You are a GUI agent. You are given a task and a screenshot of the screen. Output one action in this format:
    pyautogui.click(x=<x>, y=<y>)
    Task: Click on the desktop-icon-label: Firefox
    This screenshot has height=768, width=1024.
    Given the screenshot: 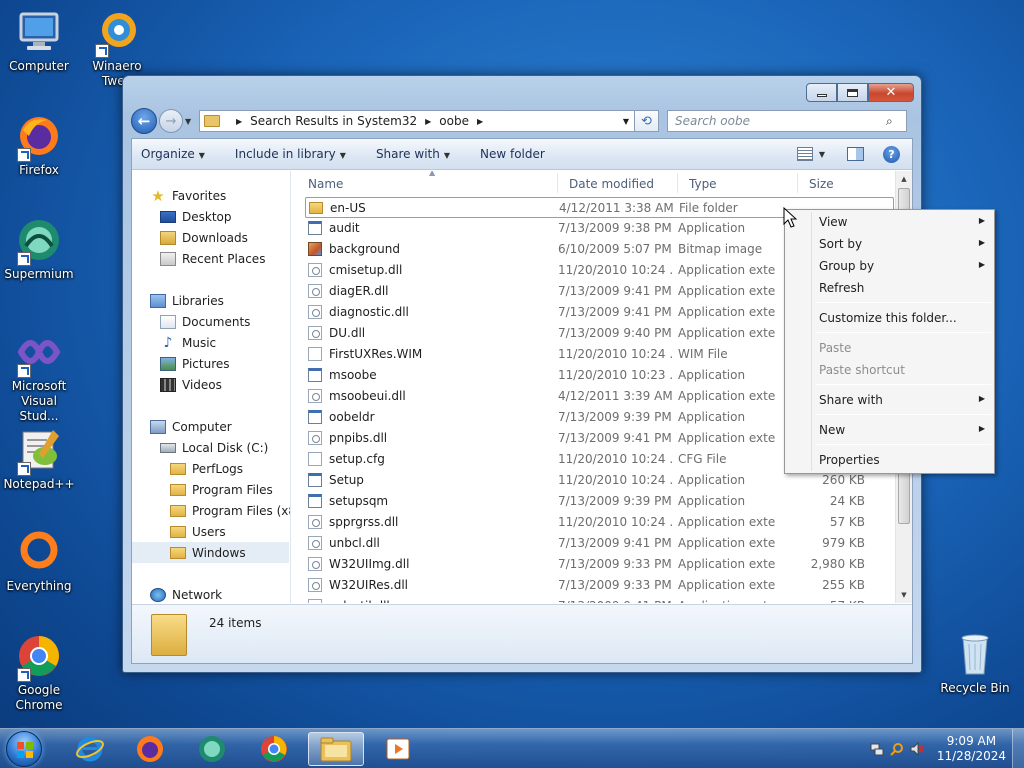 What is the action you would take?
    pyautogui.click(x=39, y=170)
    